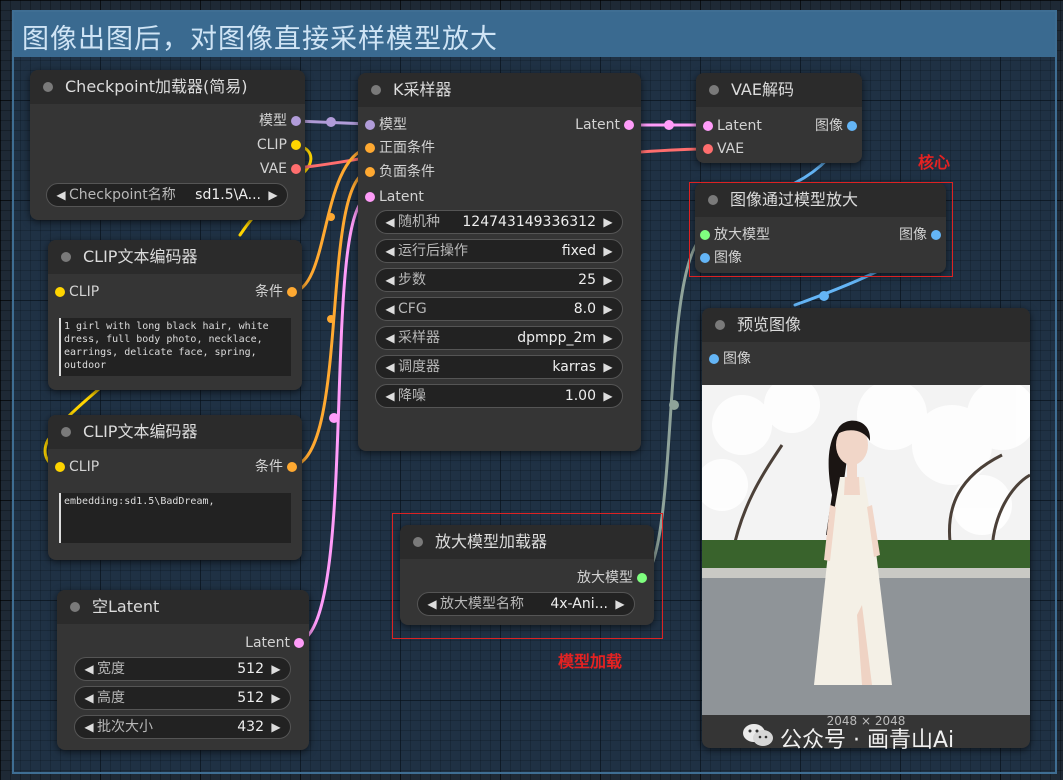 The image size is (1063, 780). I want to click on highlight-box-model-load, so click(527, 576).